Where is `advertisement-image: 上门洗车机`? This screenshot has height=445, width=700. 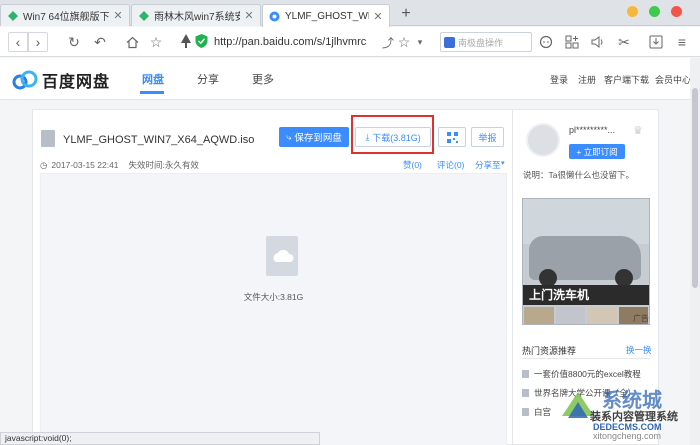 advertisement-image: 上门洗车机 is located at coordinates (586, 261).